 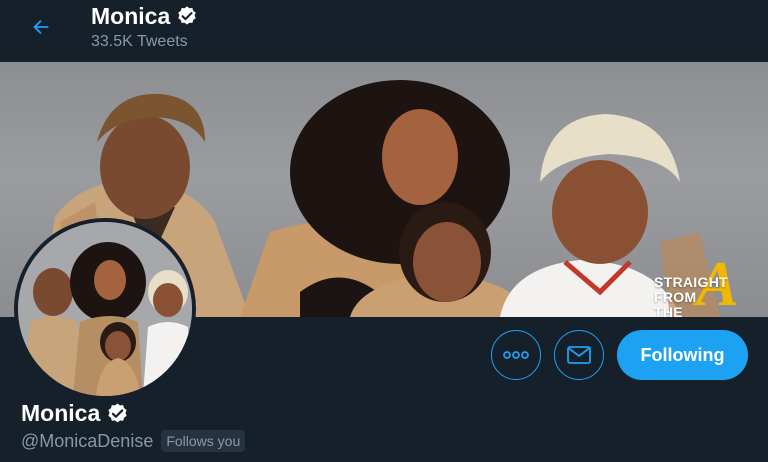 I want to click on tweet-count: 33.5K Tweets, so click(x=139, y=41).